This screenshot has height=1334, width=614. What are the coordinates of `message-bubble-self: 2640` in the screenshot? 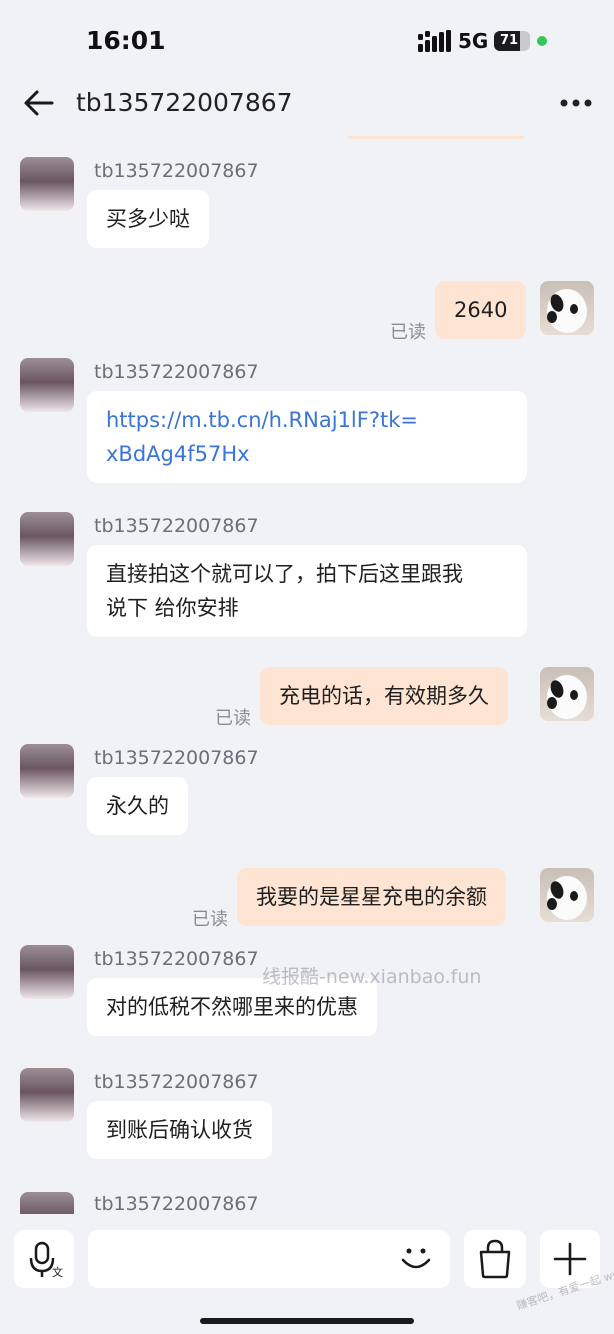 It's located at (481, 310).